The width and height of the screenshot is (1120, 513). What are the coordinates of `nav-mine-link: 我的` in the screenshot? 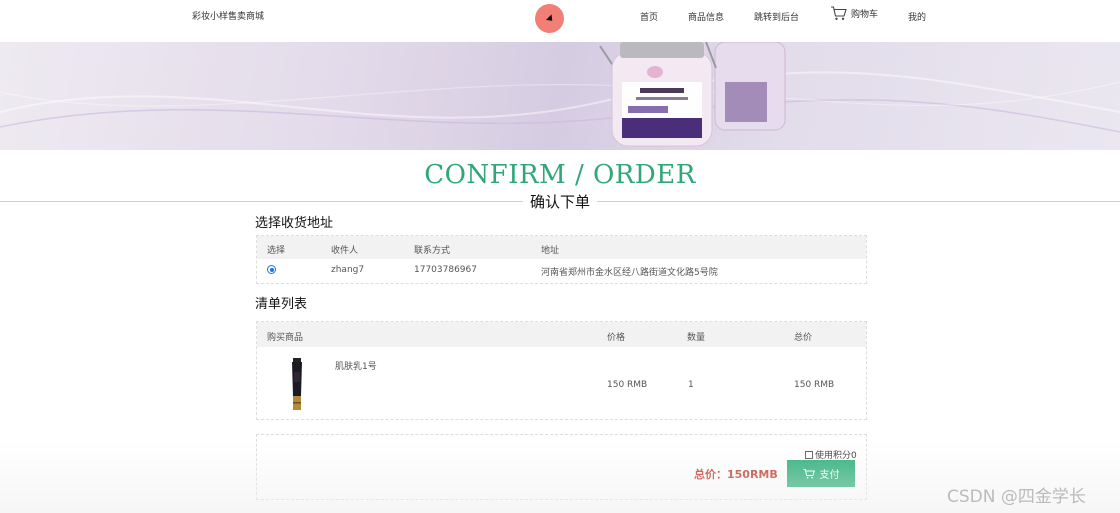 It's located at (917, 16).